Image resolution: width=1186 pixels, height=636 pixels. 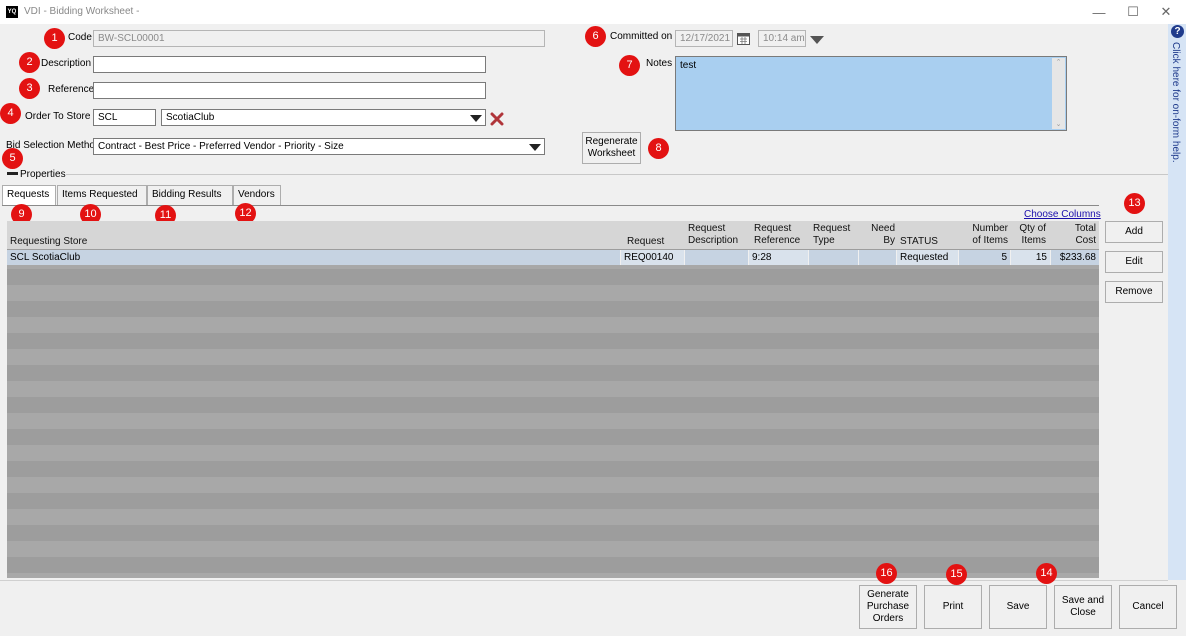 What do you see at coordinates (629, 65) in the screenshot?
I see `badge-7: 7` at bounding box center [629, 65].